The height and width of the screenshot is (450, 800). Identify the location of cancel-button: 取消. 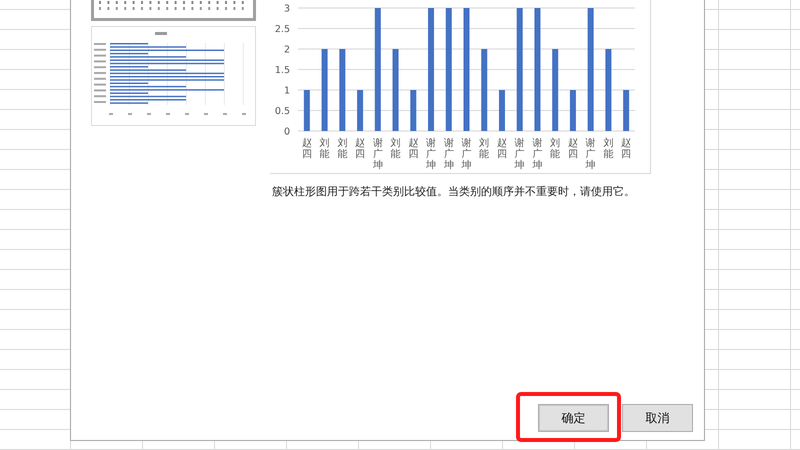
(657, 418).